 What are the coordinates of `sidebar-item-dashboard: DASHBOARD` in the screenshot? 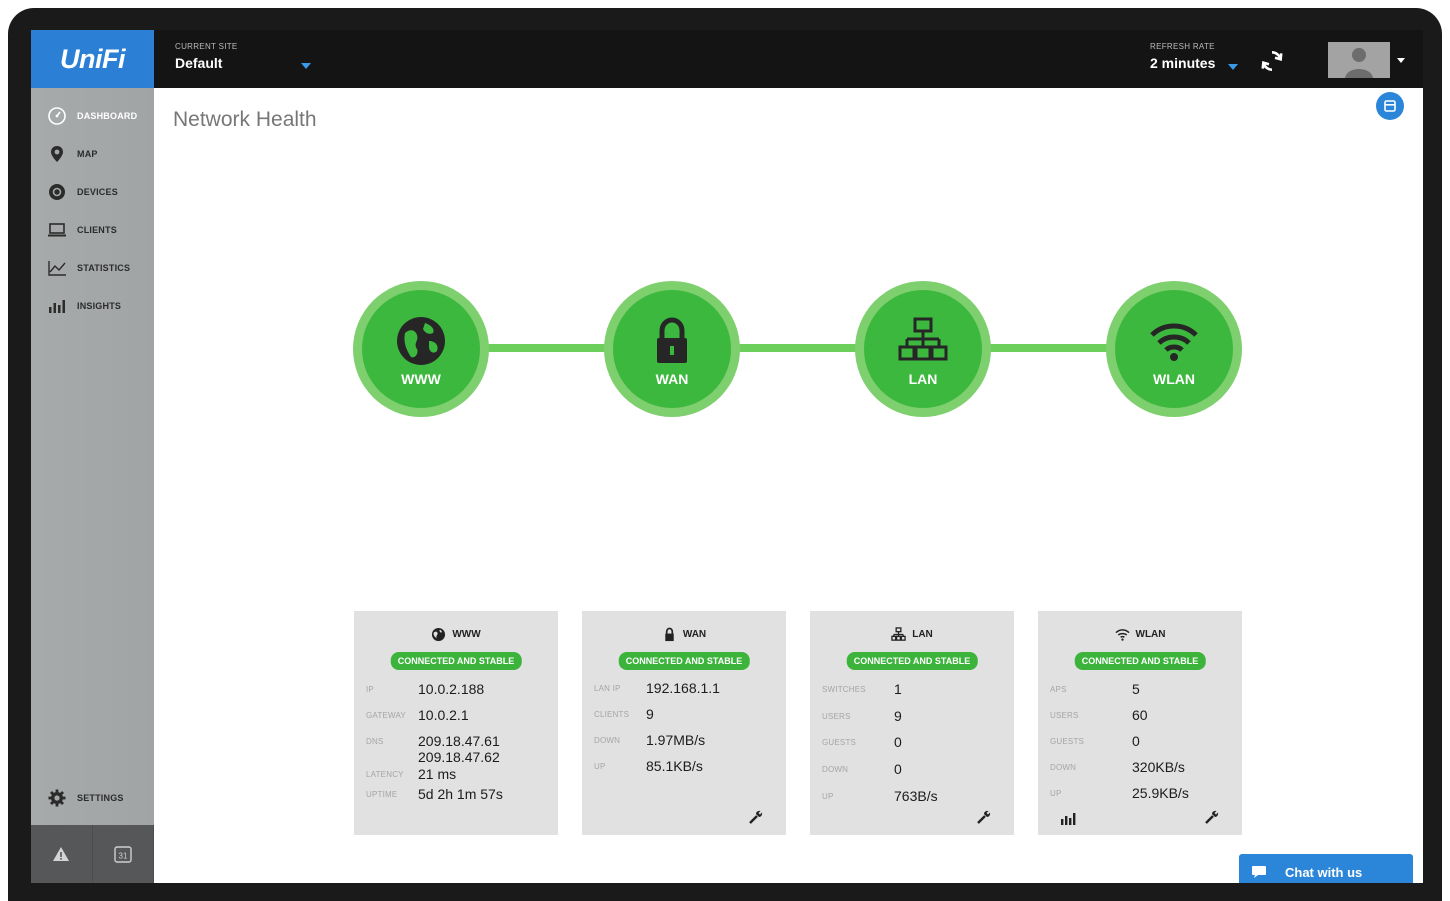 It's located at (92, 116).